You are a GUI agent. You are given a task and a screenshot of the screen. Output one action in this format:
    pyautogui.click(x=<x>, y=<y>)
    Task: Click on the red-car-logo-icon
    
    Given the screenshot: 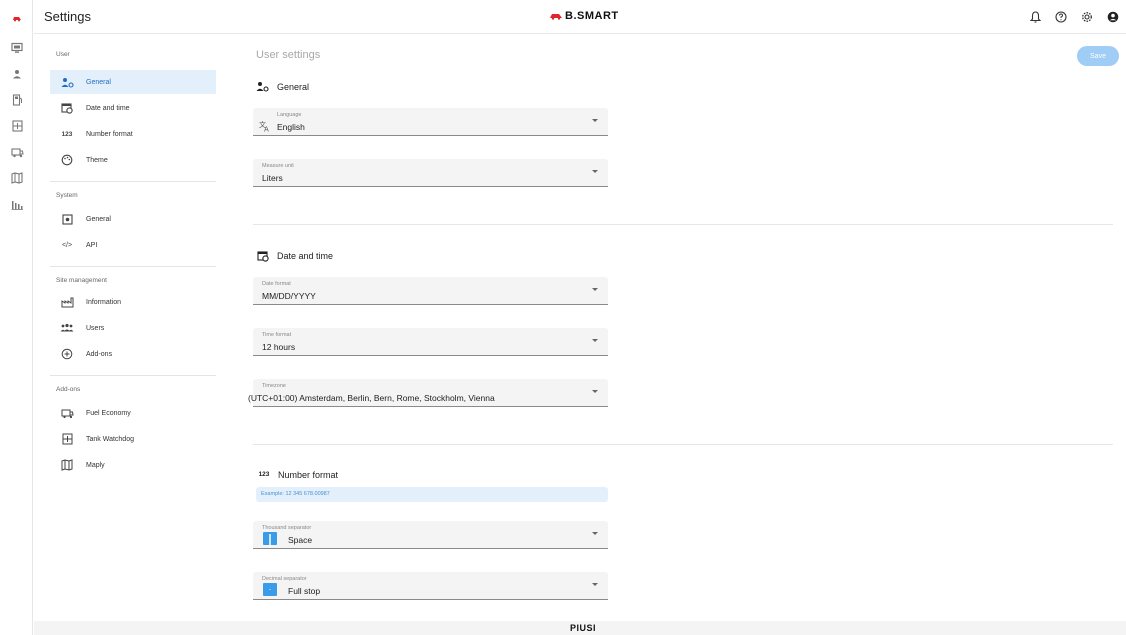 What is the action you would take?
    pyautogui.click(x=17, y=18)
    